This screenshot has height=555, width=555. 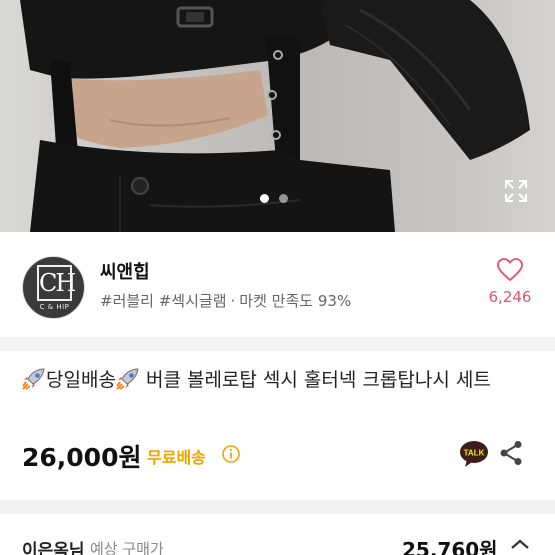 What do you see at coordinates (283, 198) in the screenshot?
I see `slide-dot` at bounding box center [283, 198].